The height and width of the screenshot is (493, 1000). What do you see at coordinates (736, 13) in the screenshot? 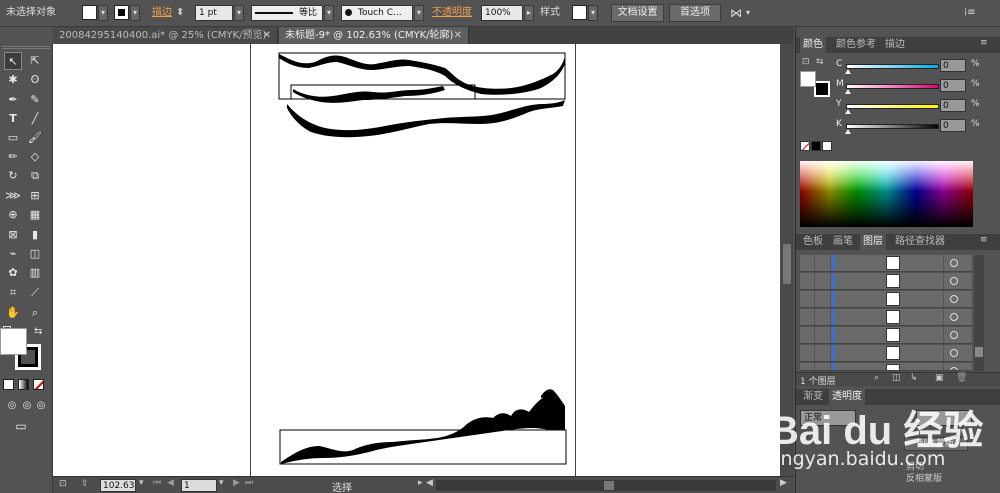
I see `arrange-icon: ⋈` at bounding box center [736, 13].